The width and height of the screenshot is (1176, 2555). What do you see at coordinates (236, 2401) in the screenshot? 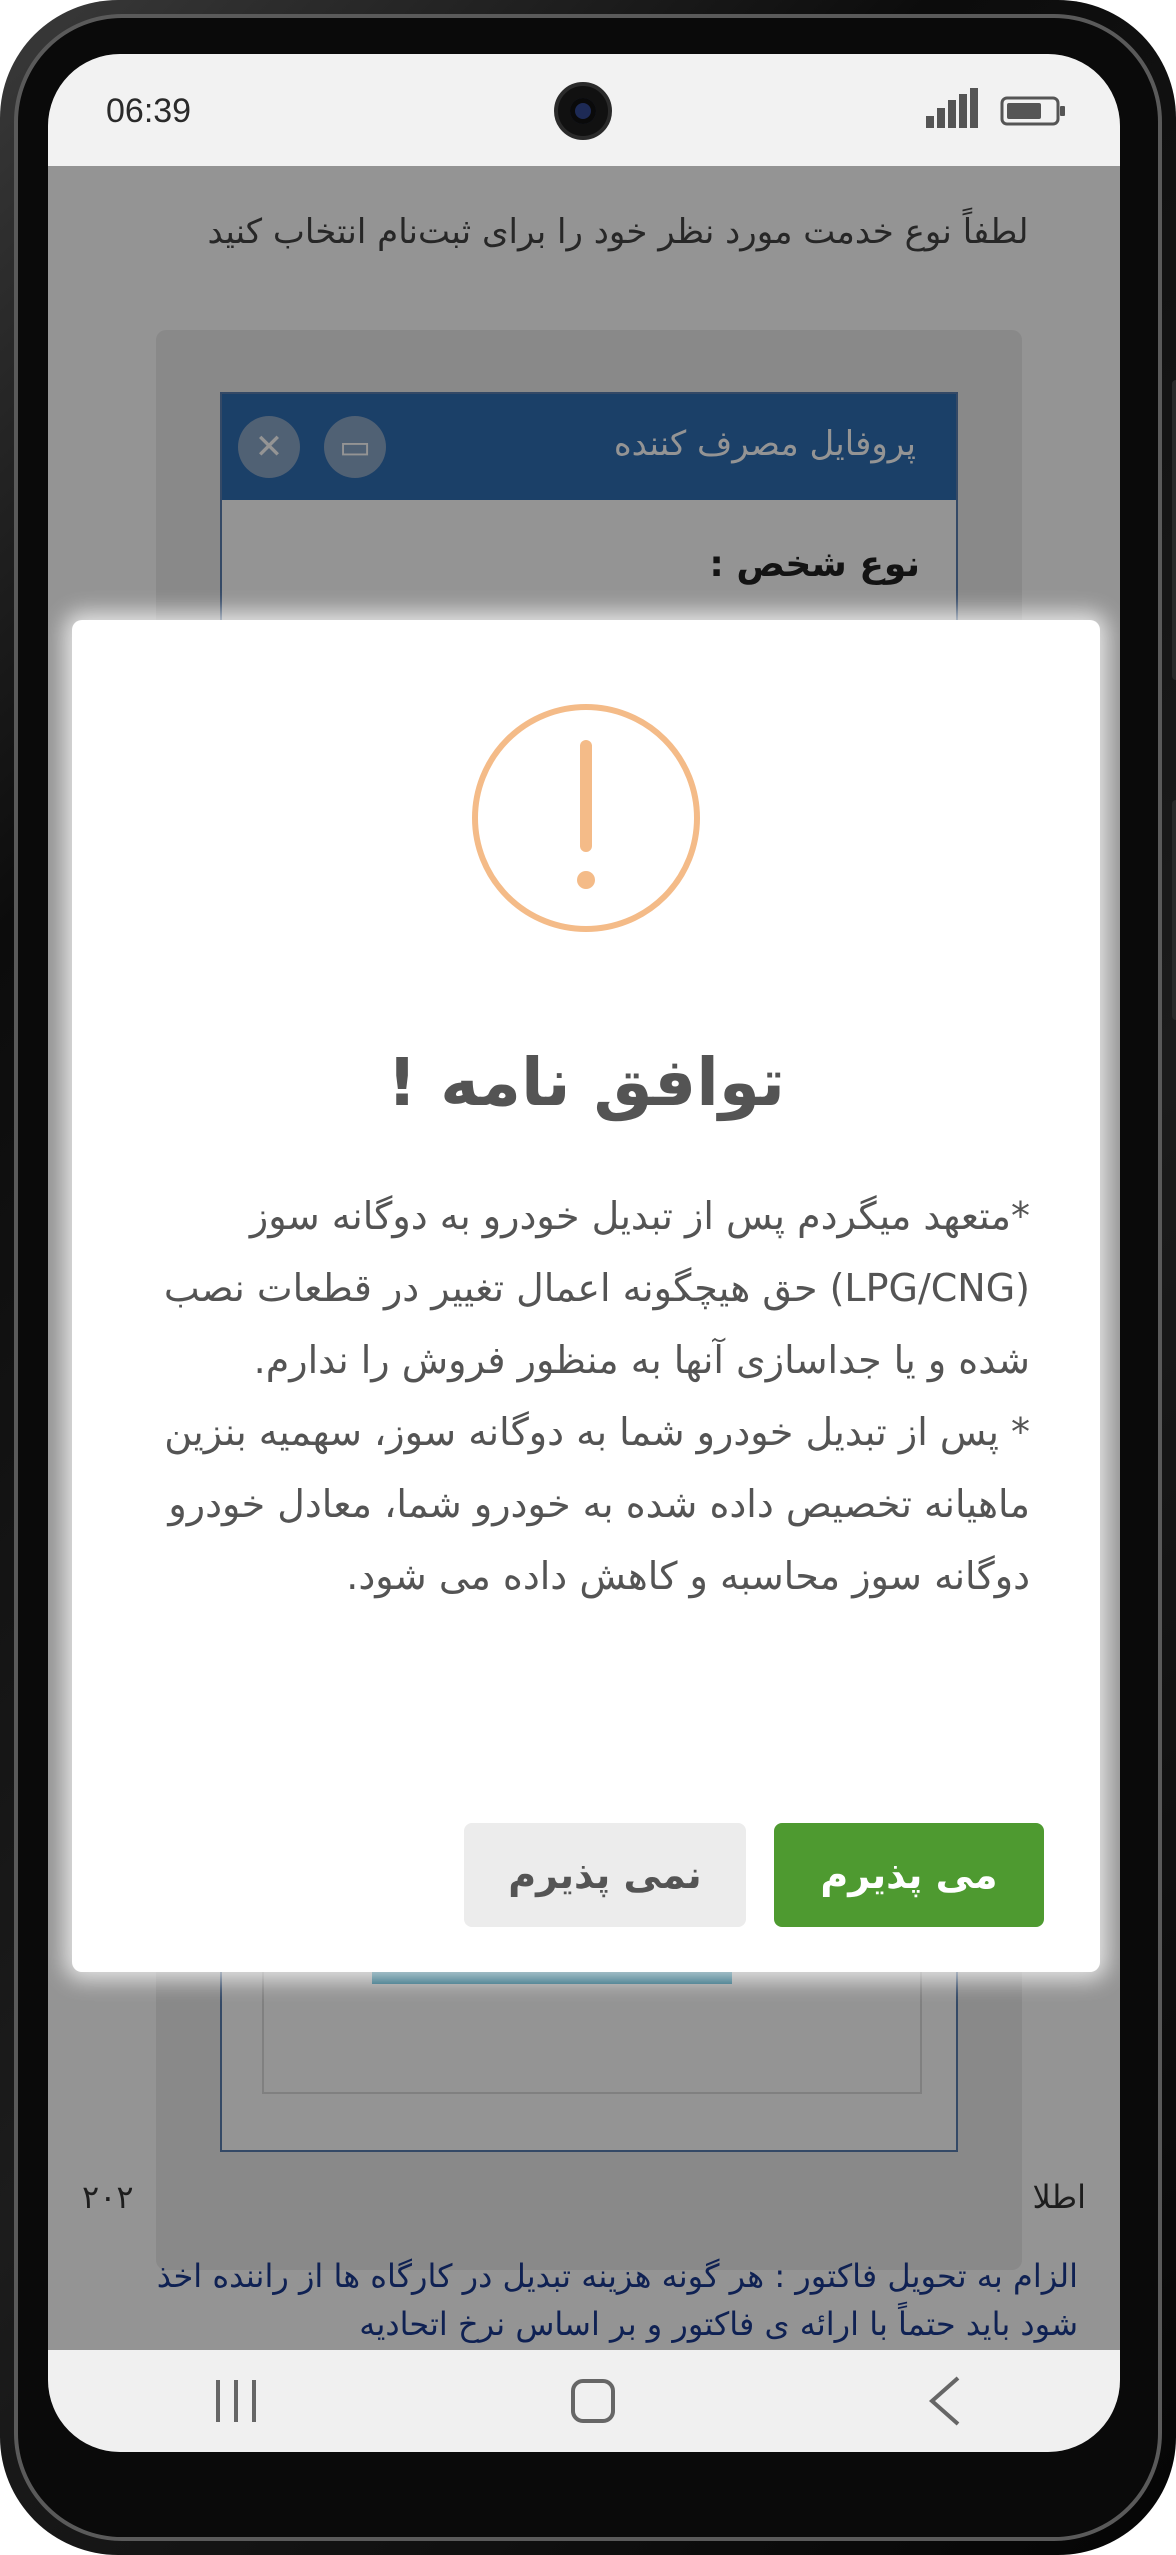
I see `recent-apps-icon` at bounding box center [236, 2401].